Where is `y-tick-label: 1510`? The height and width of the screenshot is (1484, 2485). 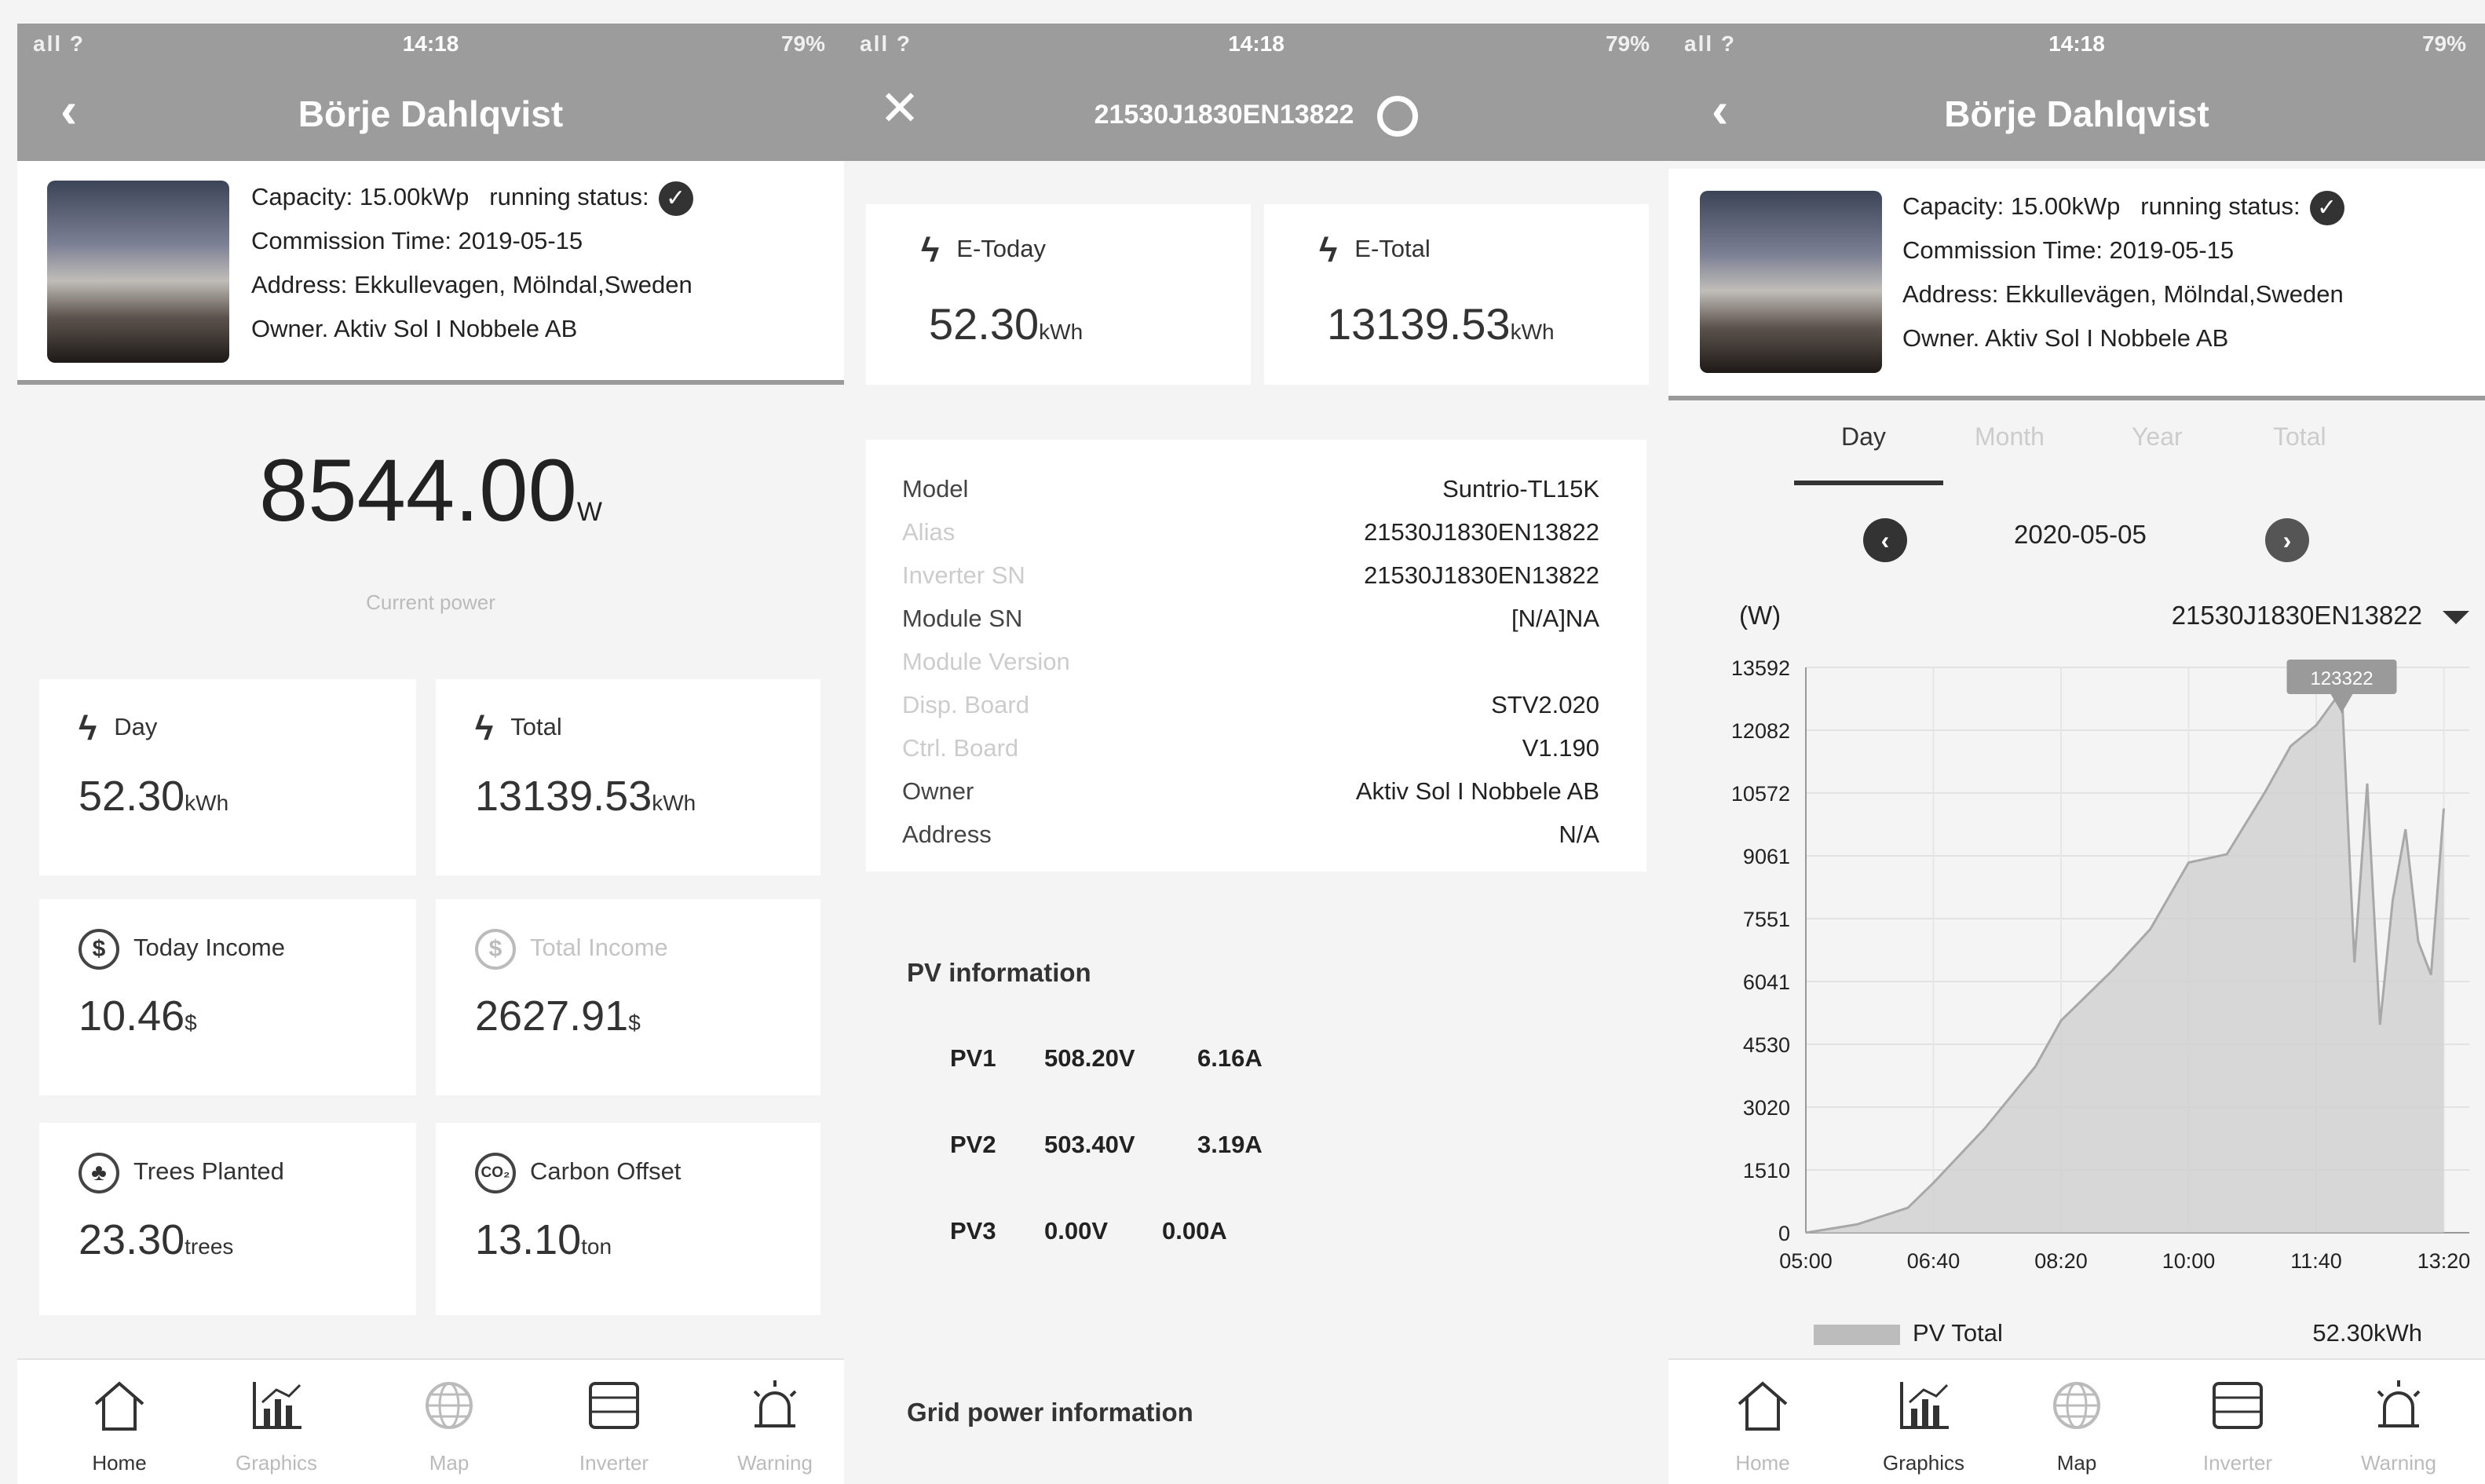
y-tick-label: 1510 is located at coordinates (1766, 1171).